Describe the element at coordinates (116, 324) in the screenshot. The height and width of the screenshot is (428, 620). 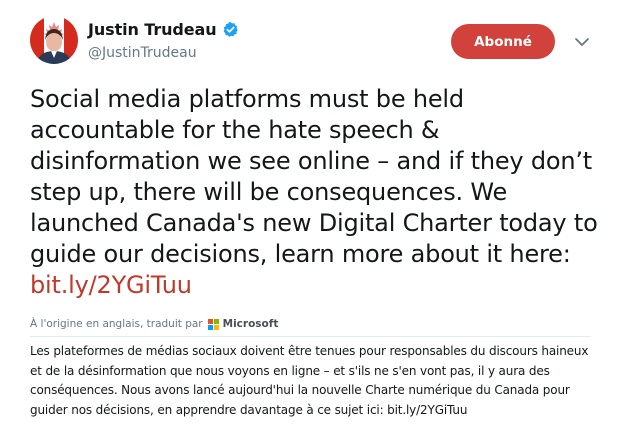
I see `translation-credit-text: À l'origine en anglais, traduit par` at that location.